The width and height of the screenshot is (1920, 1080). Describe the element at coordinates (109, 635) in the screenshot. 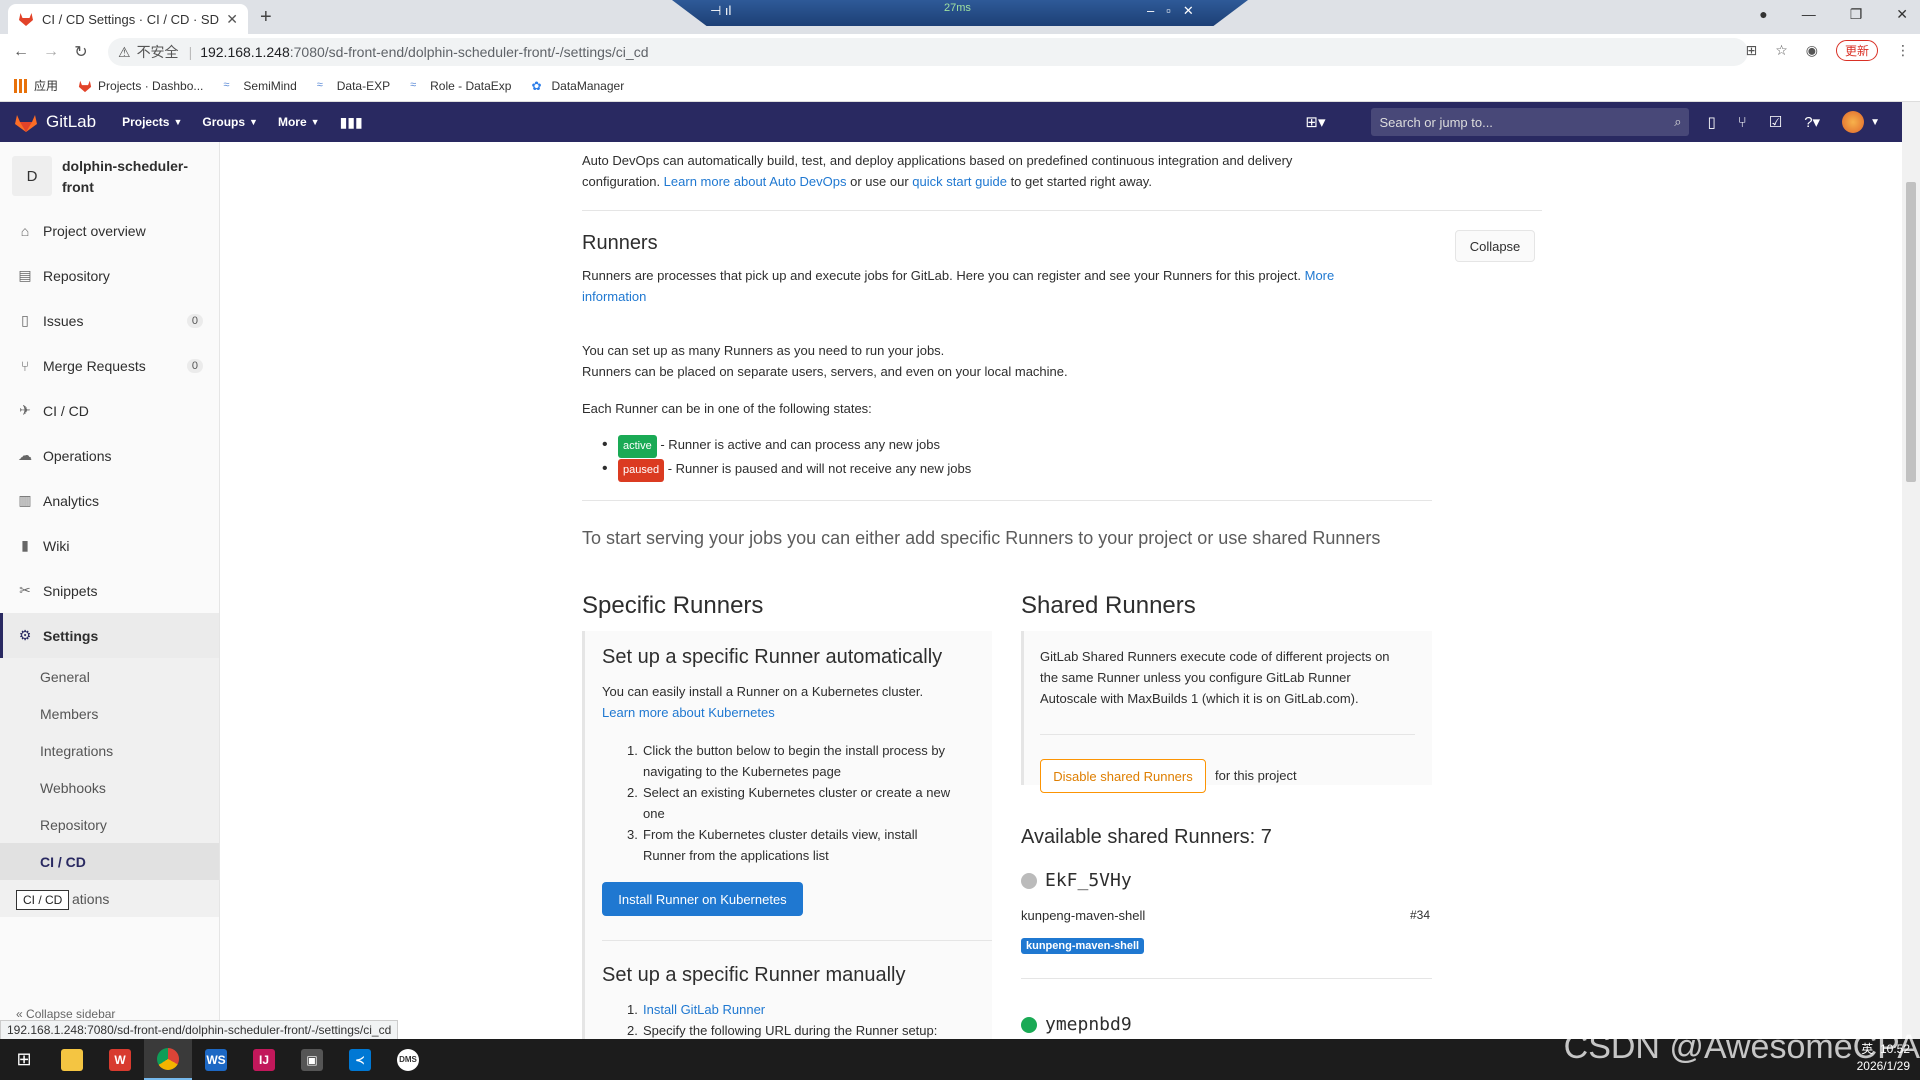

I see `sidebar-item-settings: ⚙ Settings` at that location.